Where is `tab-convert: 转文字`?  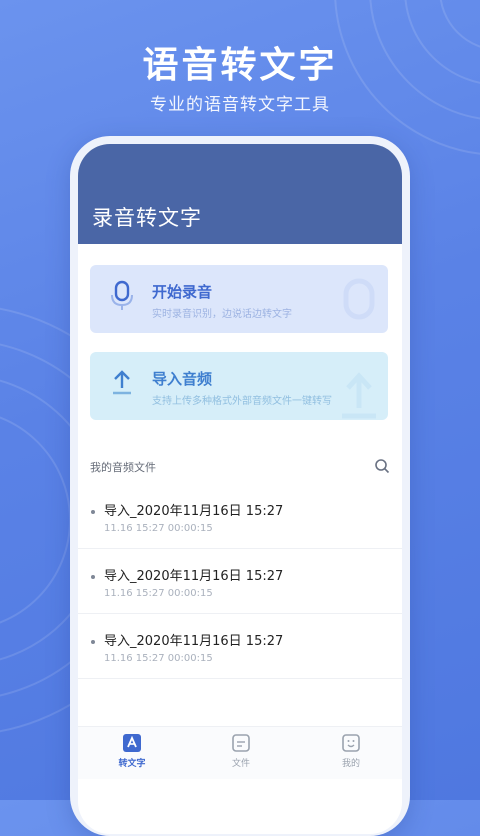
tab-convert: 转文字 is located at coordinates (132, 751).